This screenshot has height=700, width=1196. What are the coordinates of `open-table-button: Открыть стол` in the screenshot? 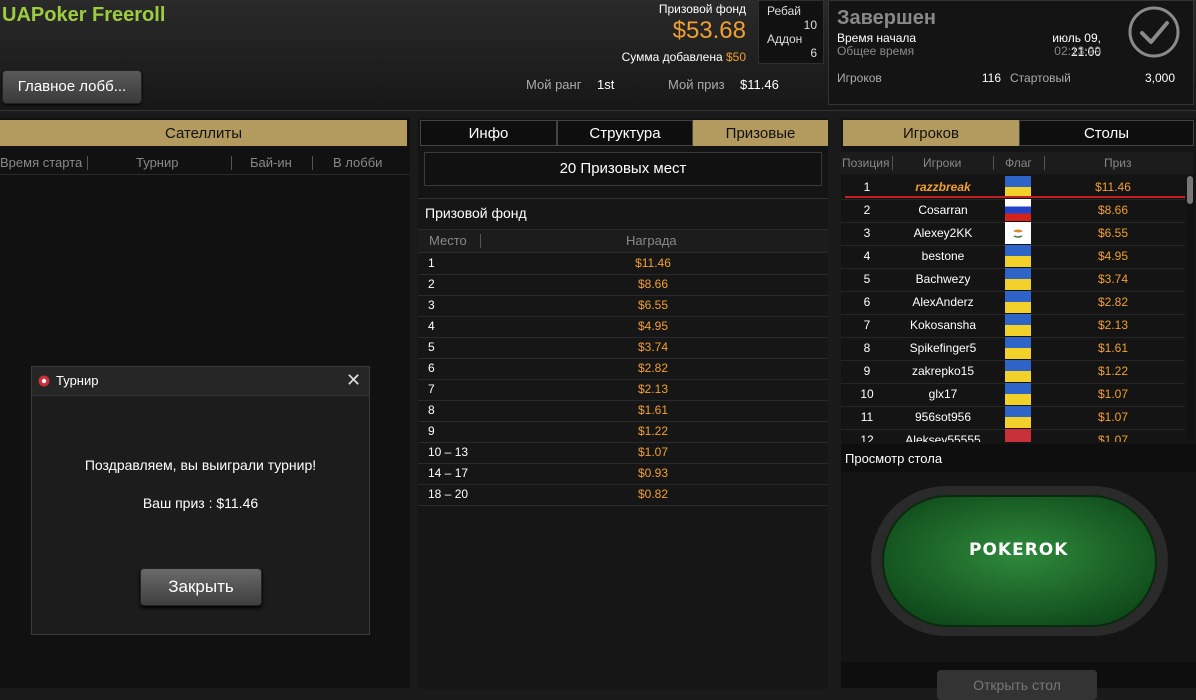 It's located at (1017, 685).